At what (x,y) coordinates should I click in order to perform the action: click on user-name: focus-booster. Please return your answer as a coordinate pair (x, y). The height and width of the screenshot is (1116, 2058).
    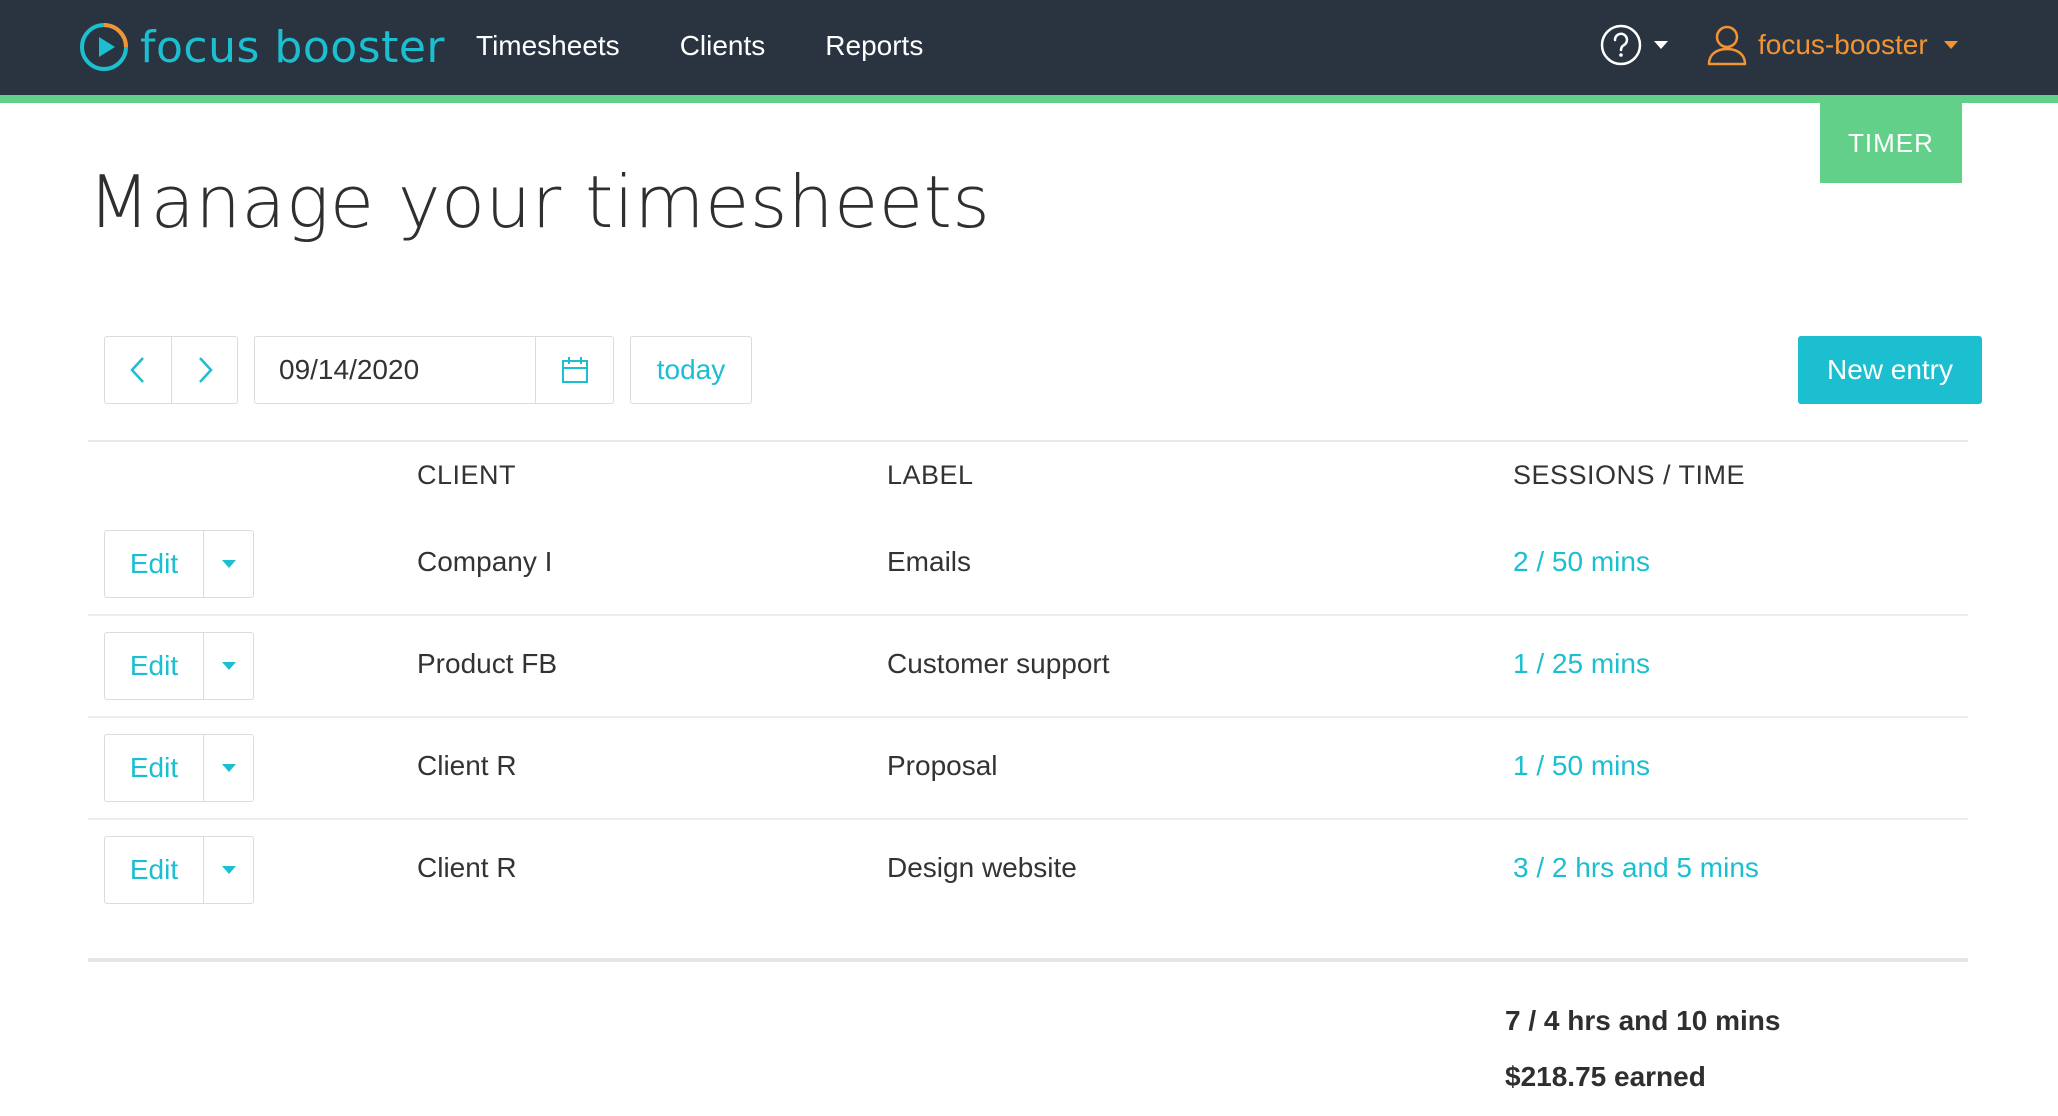
    Looking at the image, I should click on (1843, 44).